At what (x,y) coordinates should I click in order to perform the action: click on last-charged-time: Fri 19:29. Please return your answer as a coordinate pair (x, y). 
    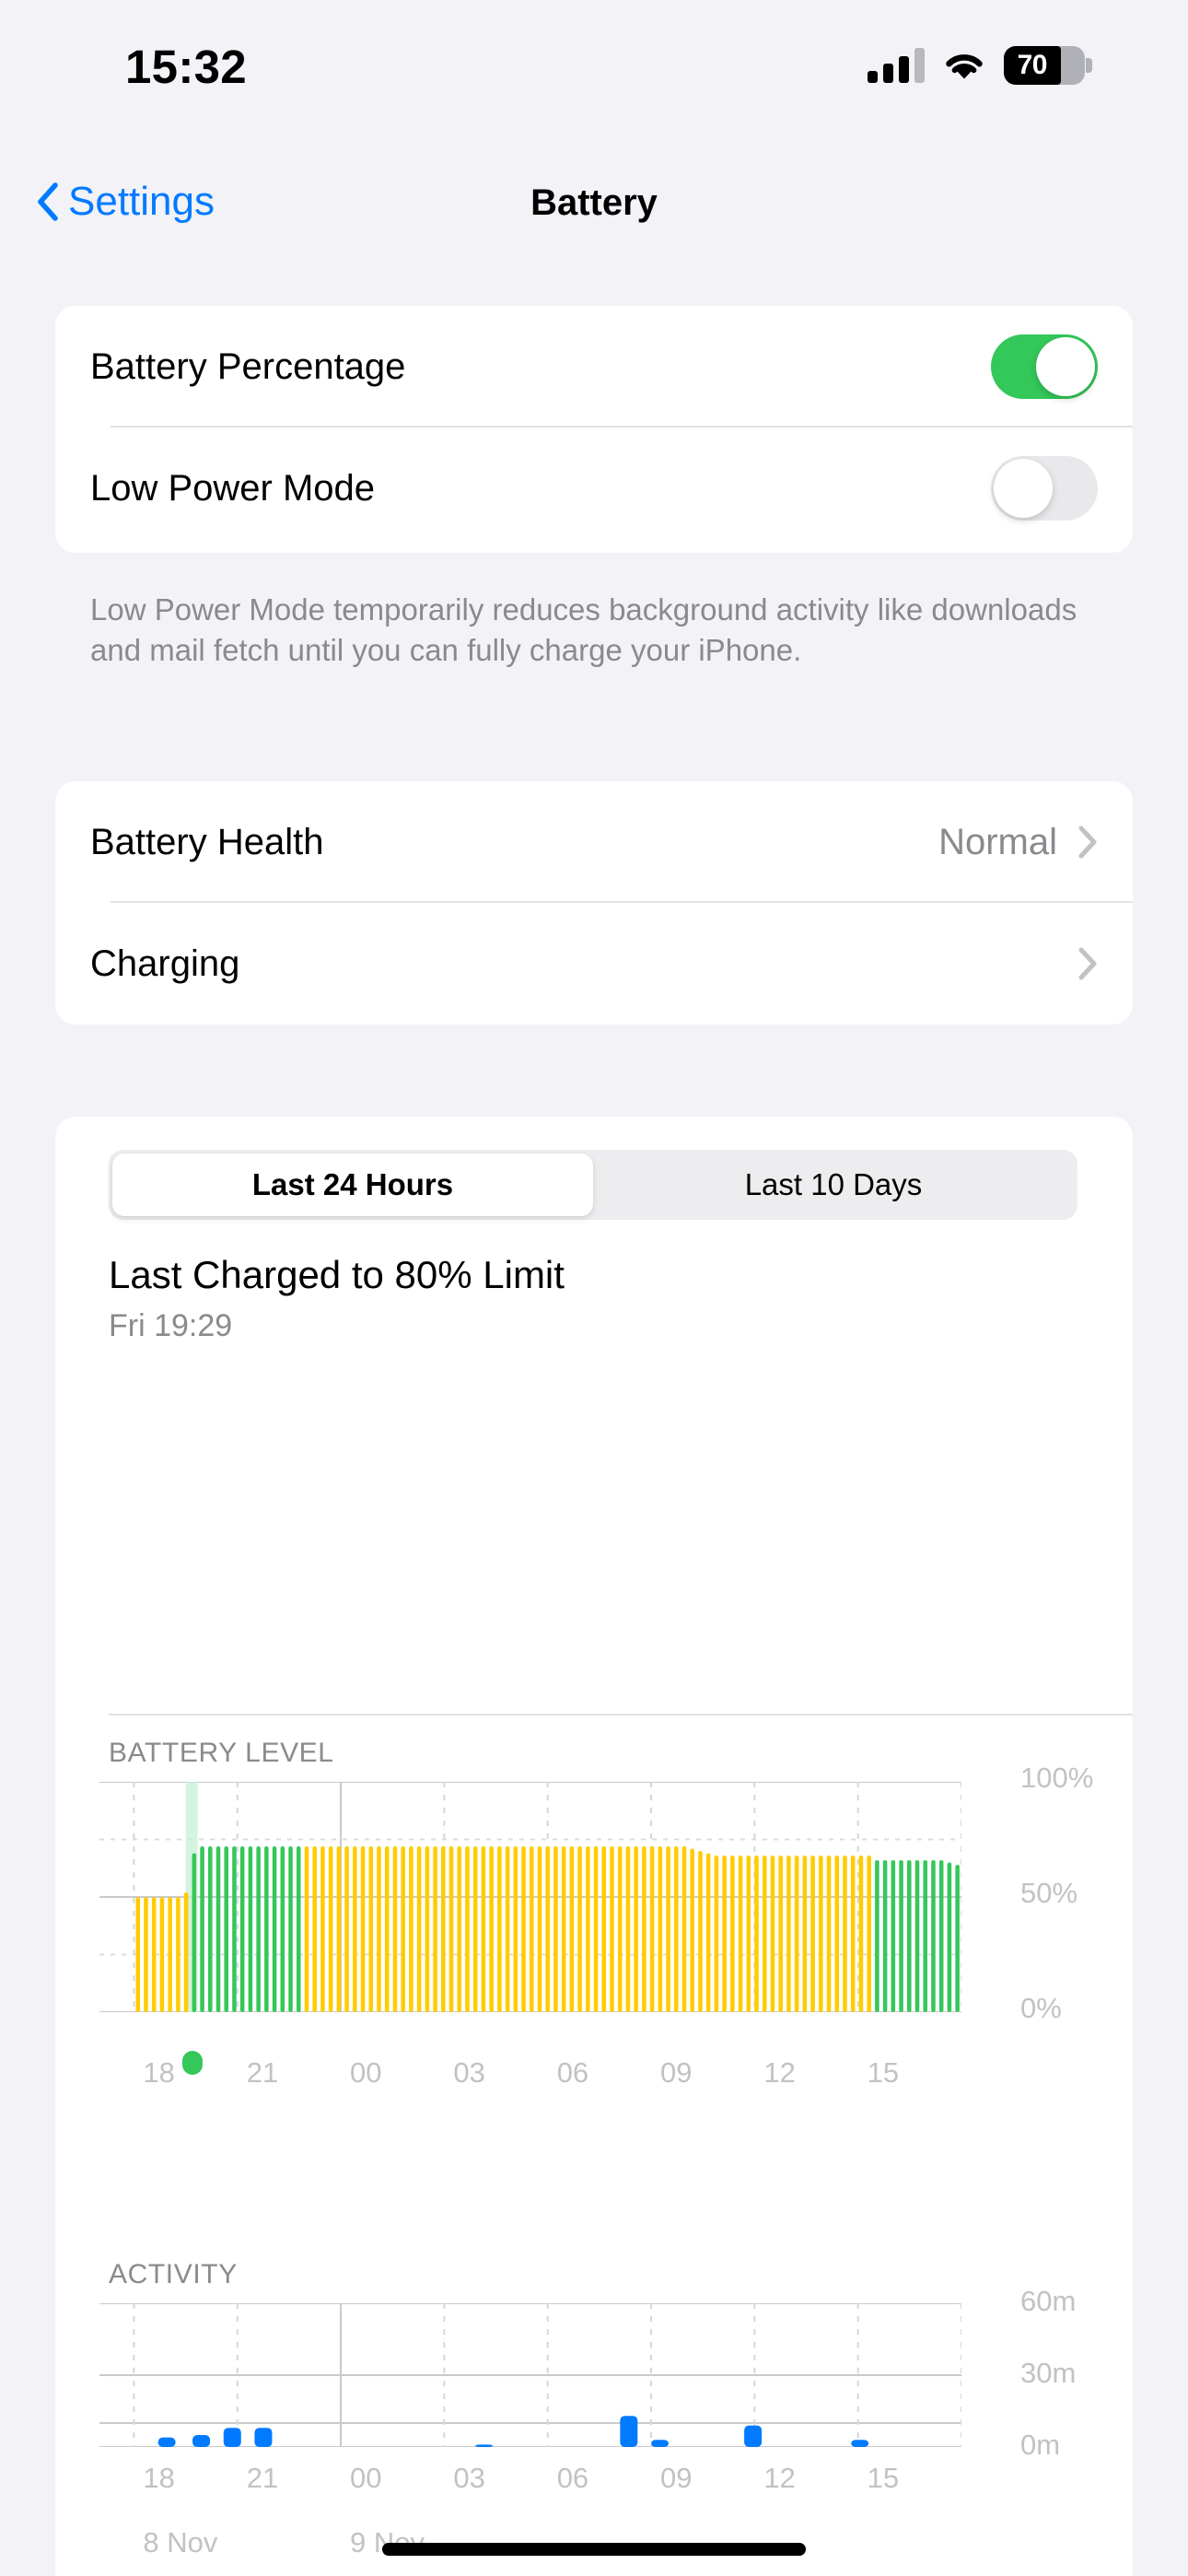
    Looking at the image, I should click on (171, 1325).